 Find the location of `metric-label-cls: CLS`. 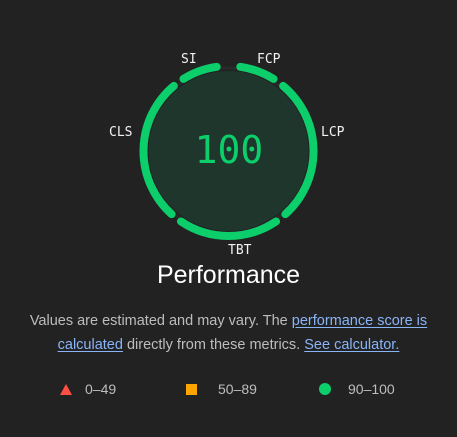

metric-label-cls: CLS is located at coordinates (121, 132).